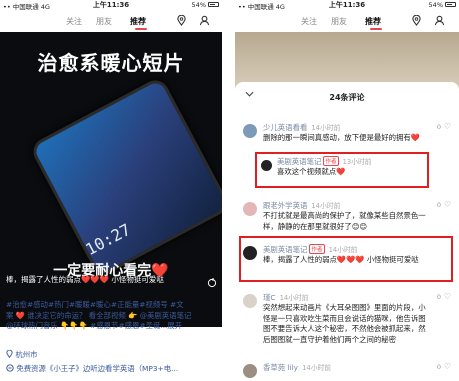 This screenshot has width=459, height=381. What do you see at coordinates (341, 259) in the screenshot?
I see `reply-body: 棒，揭露了人性的弱点❤️❤️❤️ 小怪物挺可爱哒` at bounding box center [341, 259].